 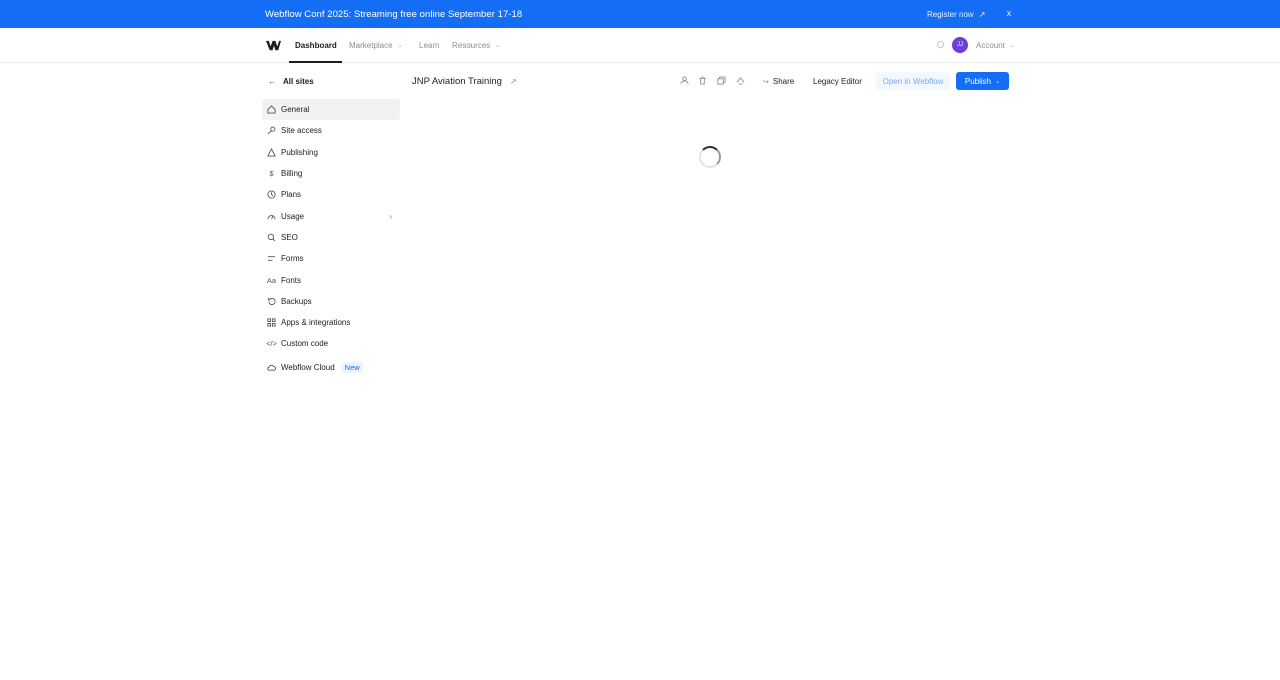 What do you see at coordinates (913, 81) in the screenshot?
I see `open-in-webflow-button: Open in Webflow` at bounding box center [913, 81].